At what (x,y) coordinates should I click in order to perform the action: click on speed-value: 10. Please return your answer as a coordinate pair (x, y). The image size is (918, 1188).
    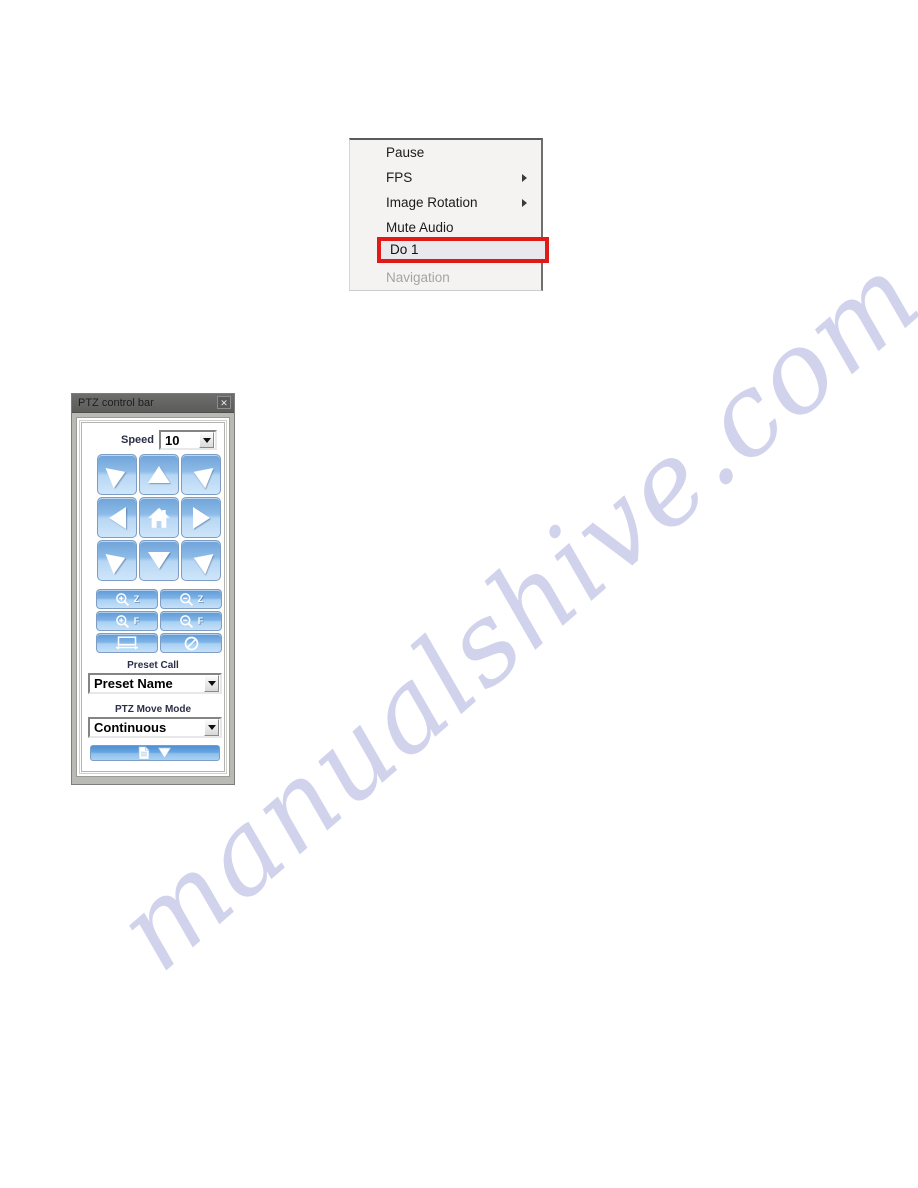
    Looking at the image, I should click on (172, 440).